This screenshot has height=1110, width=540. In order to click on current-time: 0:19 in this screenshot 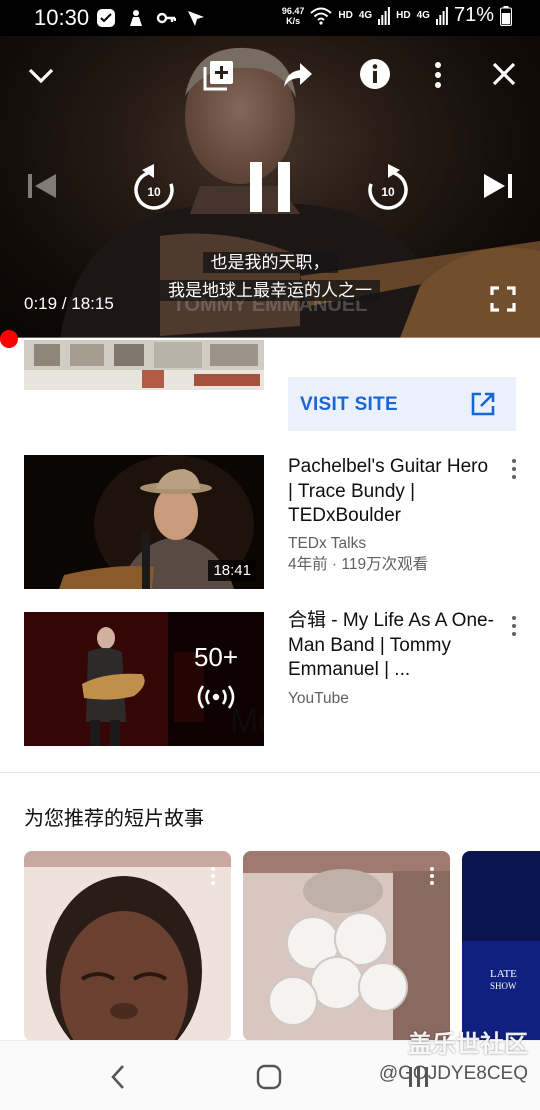, I will do `click(41, 303)`.